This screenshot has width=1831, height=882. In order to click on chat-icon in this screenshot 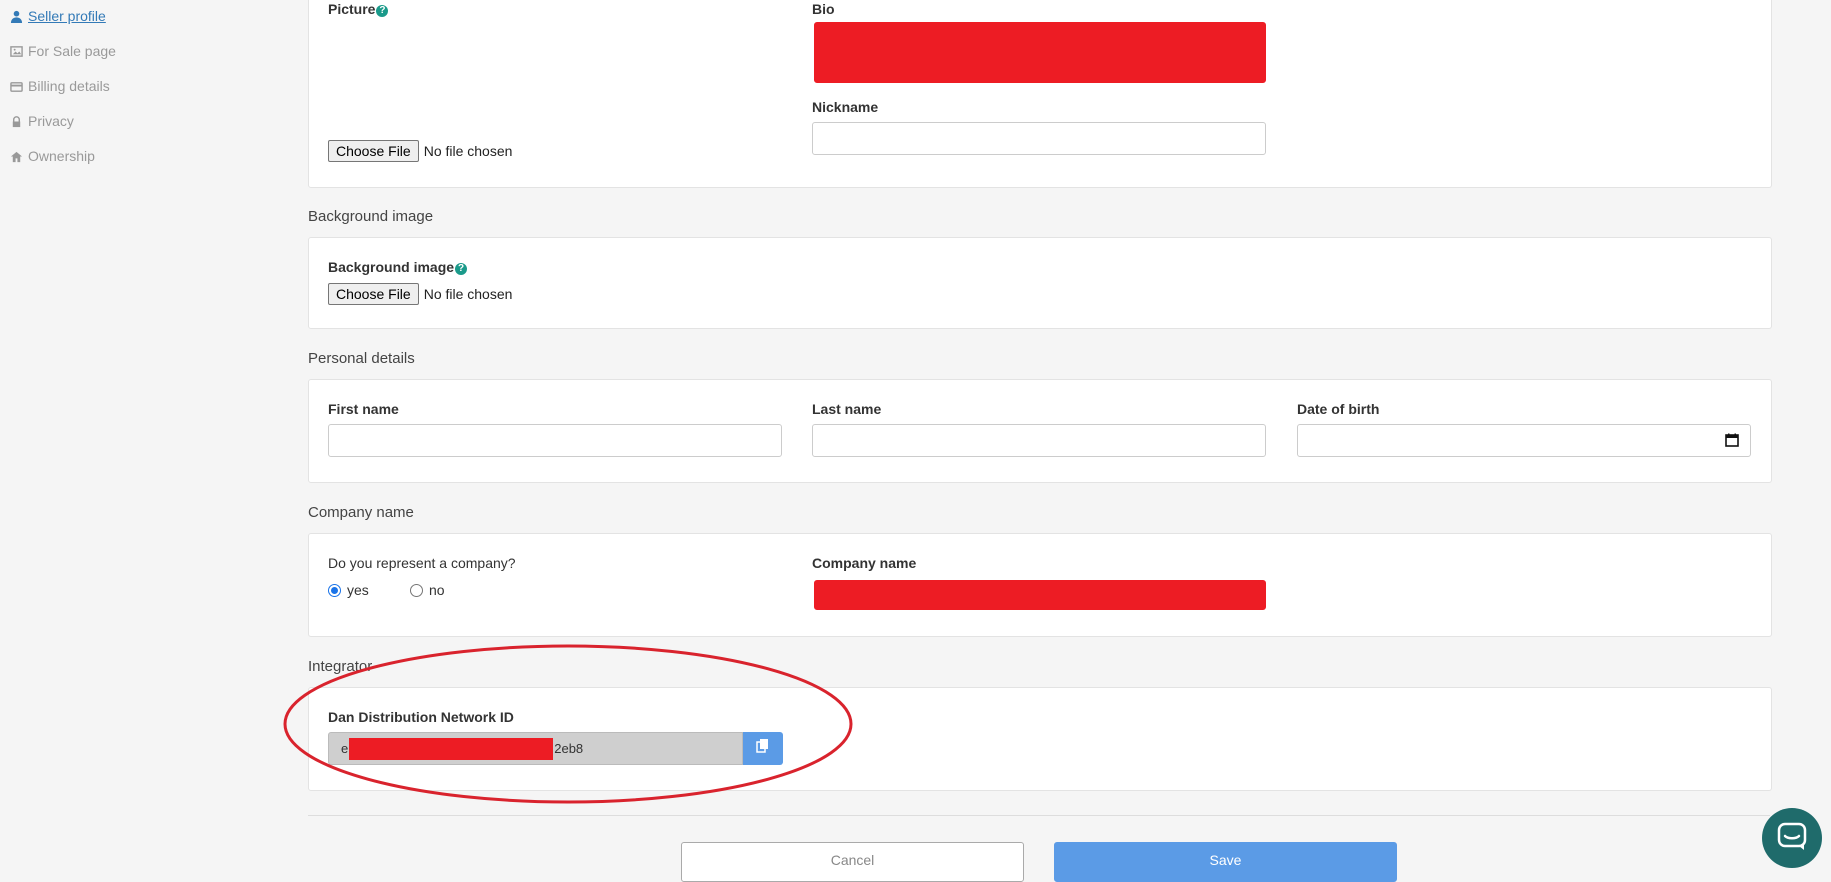, I will do `click(1792, 838)`.